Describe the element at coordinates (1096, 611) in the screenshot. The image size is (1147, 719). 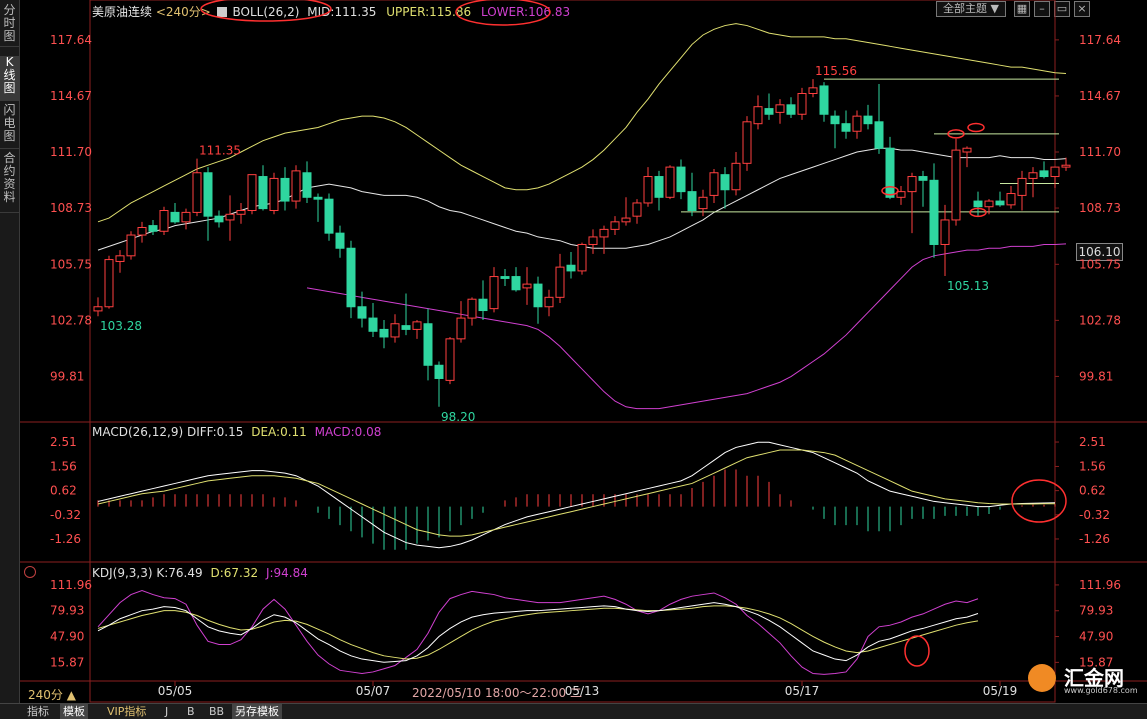
I see `kdj-ytick-right: 79.93` at that location.